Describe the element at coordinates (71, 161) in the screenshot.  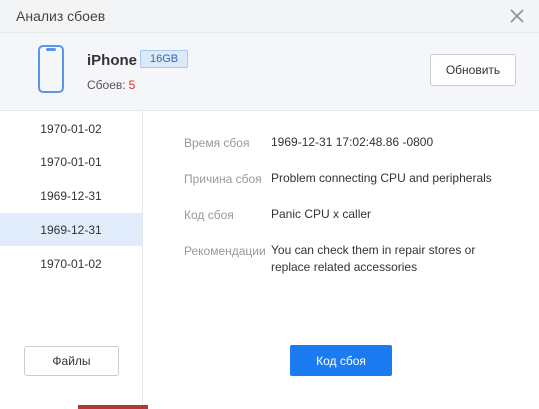
I see `date-item: 1970-01-01` at that location.